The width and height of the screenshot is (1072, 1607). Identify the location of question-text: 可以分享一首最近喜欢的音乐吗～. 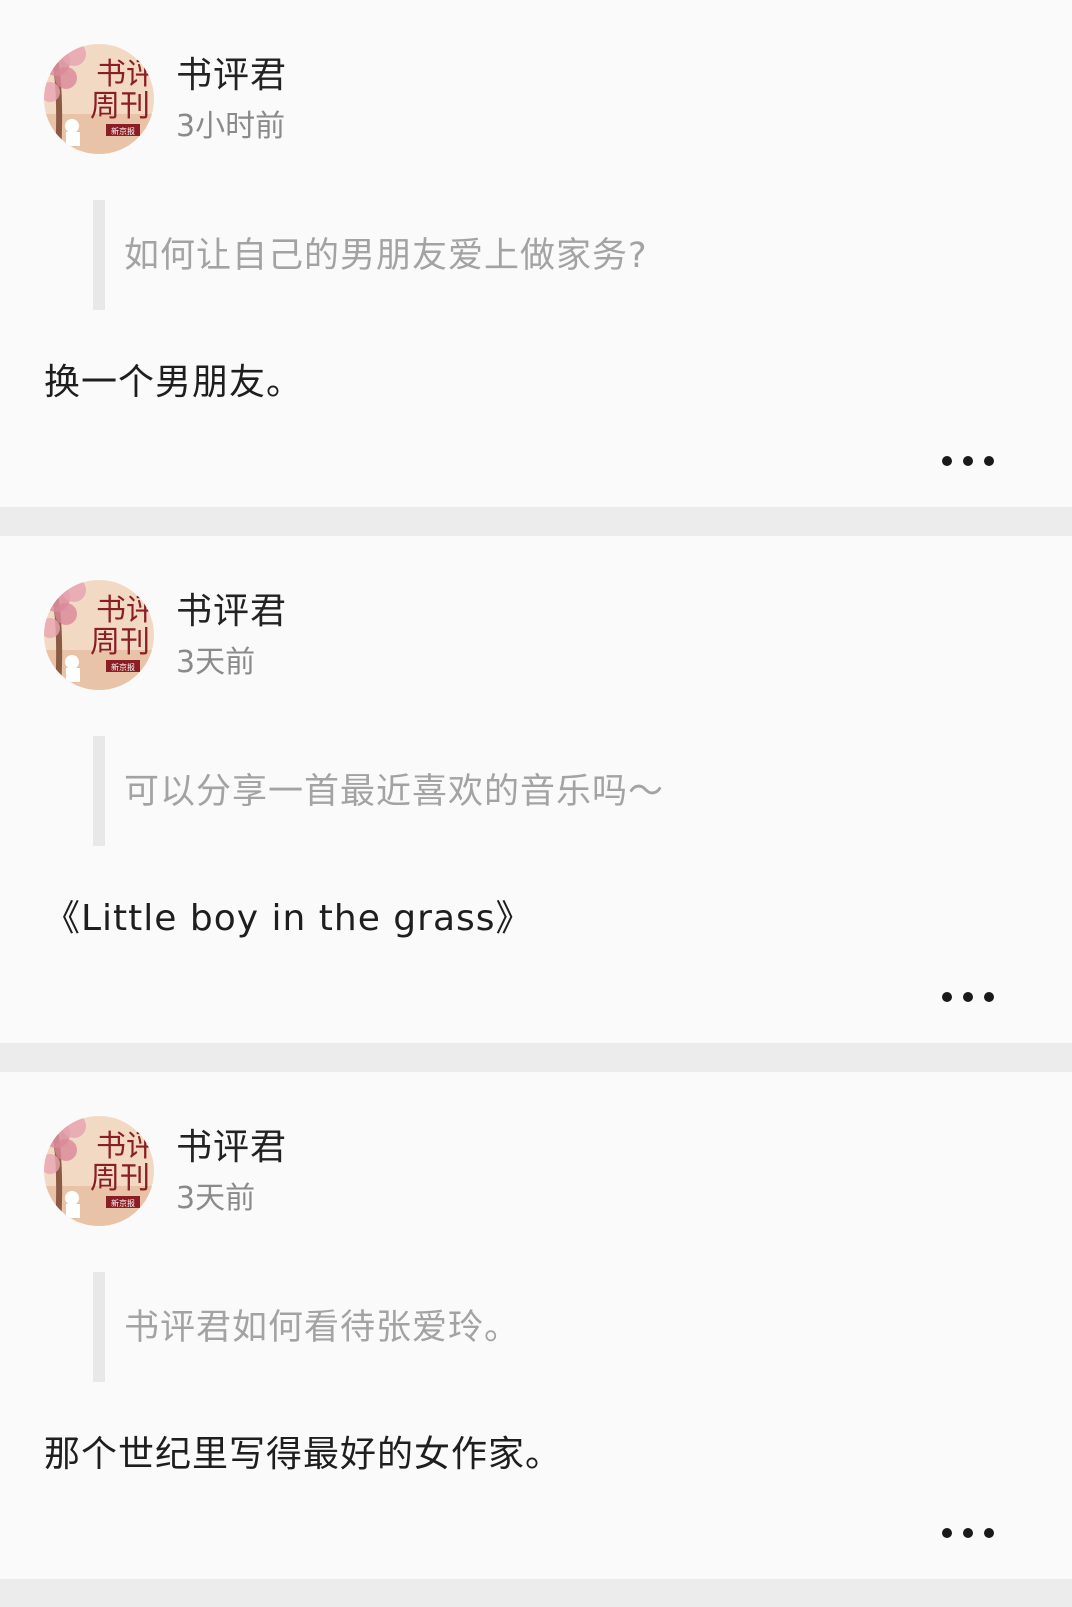
(394, 792).